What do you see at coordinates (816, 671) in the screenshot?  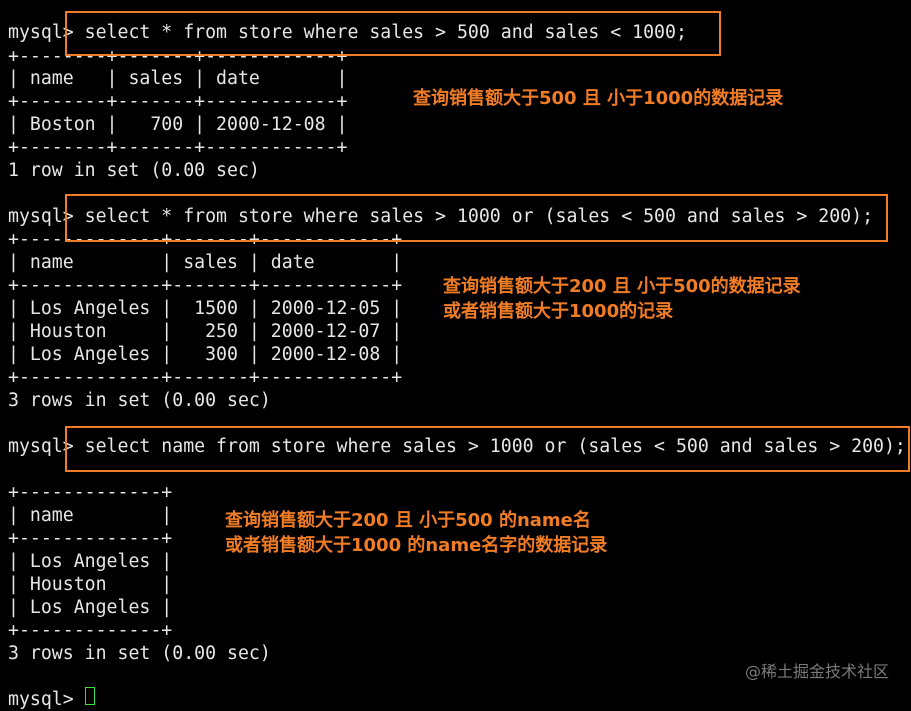 I see `watermark: @稀土掘金技术社区` at bounding box center [816, 671].